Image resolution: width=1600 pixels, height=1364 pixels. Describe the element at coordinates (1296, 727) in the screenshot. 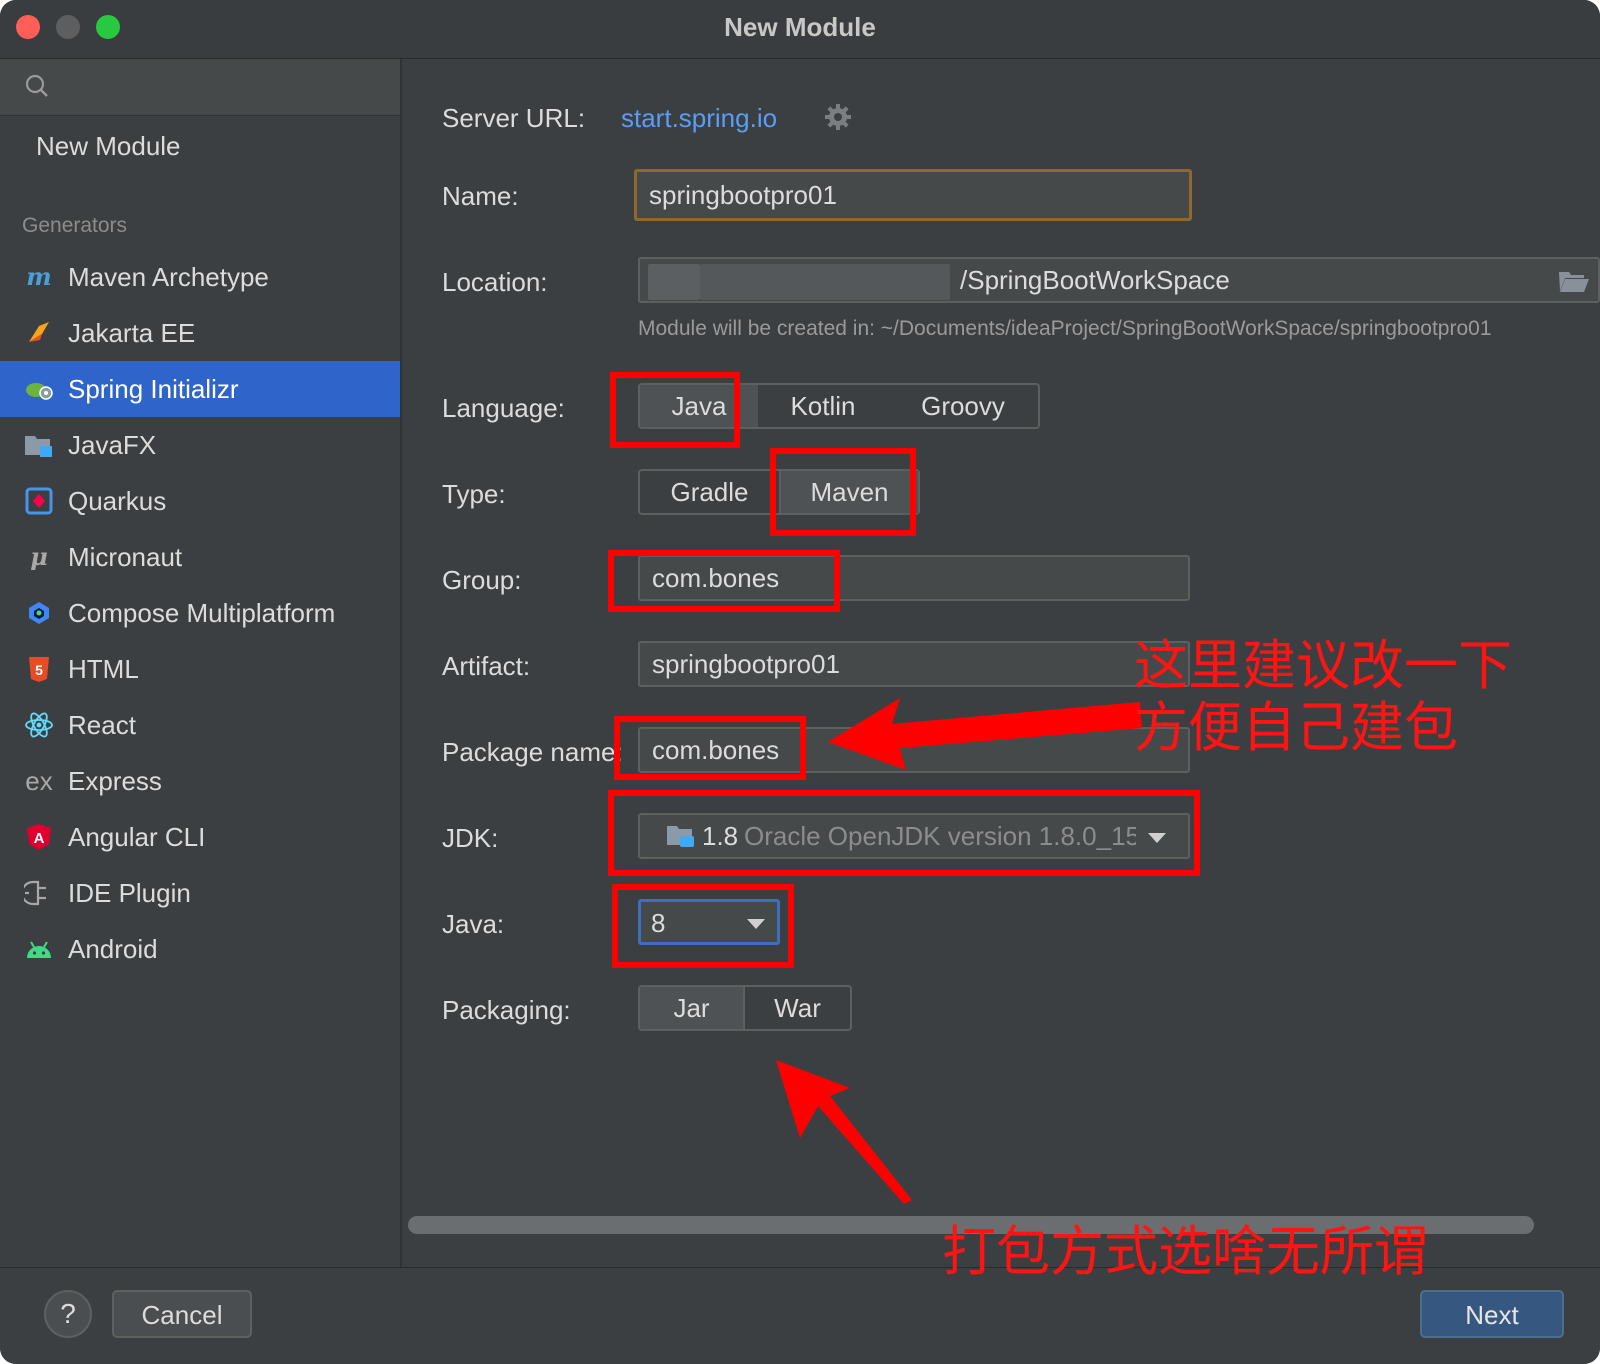

I see `annotation-note-package-line2: 方便自己建包` at that location.